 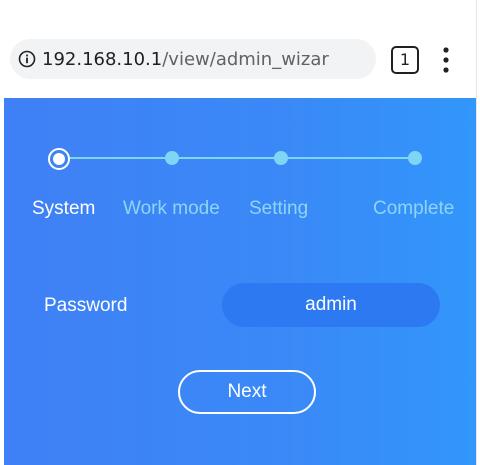 What do you see at coordinates (171, 208) in the screenshot?
I see `step-label-work-mode: Work mode` at bounding box center [171, 208].